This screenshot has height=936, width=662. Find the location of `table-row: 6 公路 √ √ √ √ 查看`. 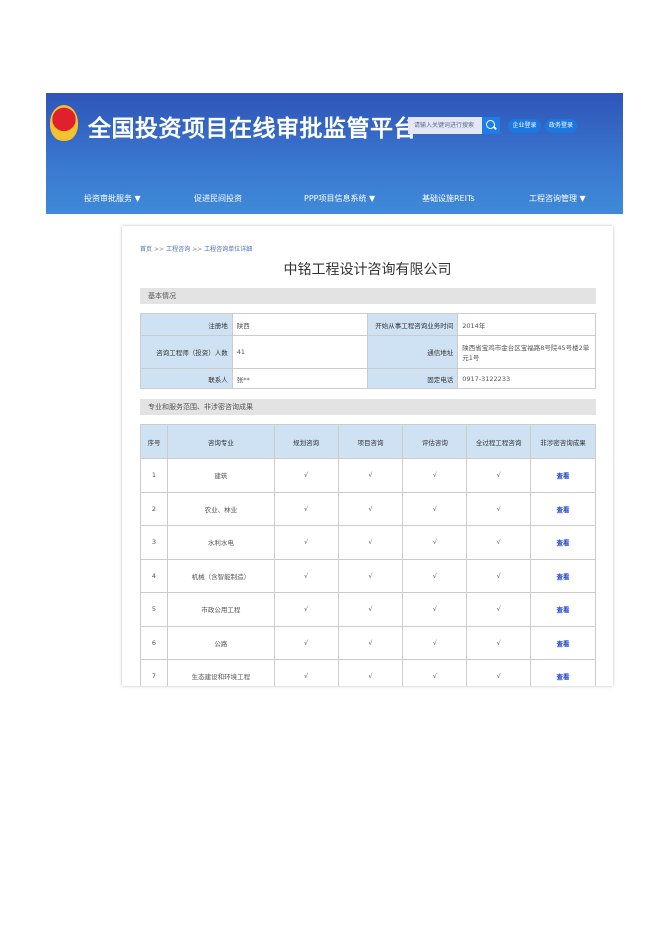

table-row: 6 公路 √ √ √ √ 查看 is located at coordinates (368, 642).